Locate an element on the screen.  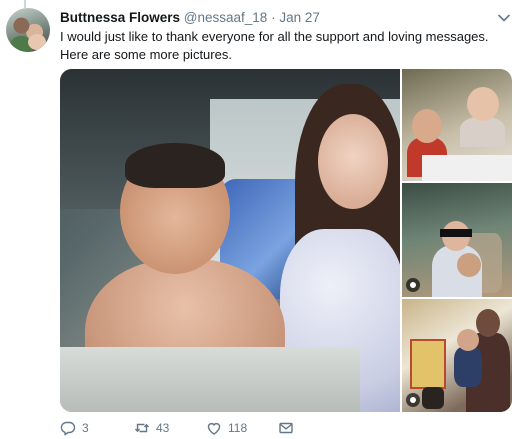
photo-baby-hair is located at coordinates (175, 165).